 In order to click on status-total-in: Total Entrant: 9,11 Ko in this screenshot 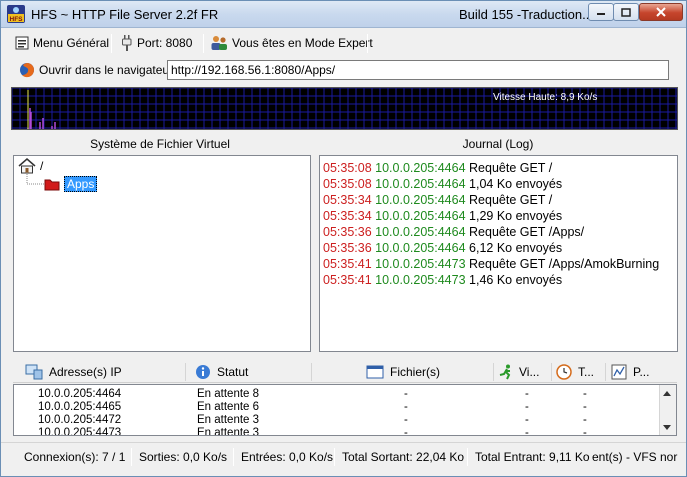, I will do `click(532, 457)`.